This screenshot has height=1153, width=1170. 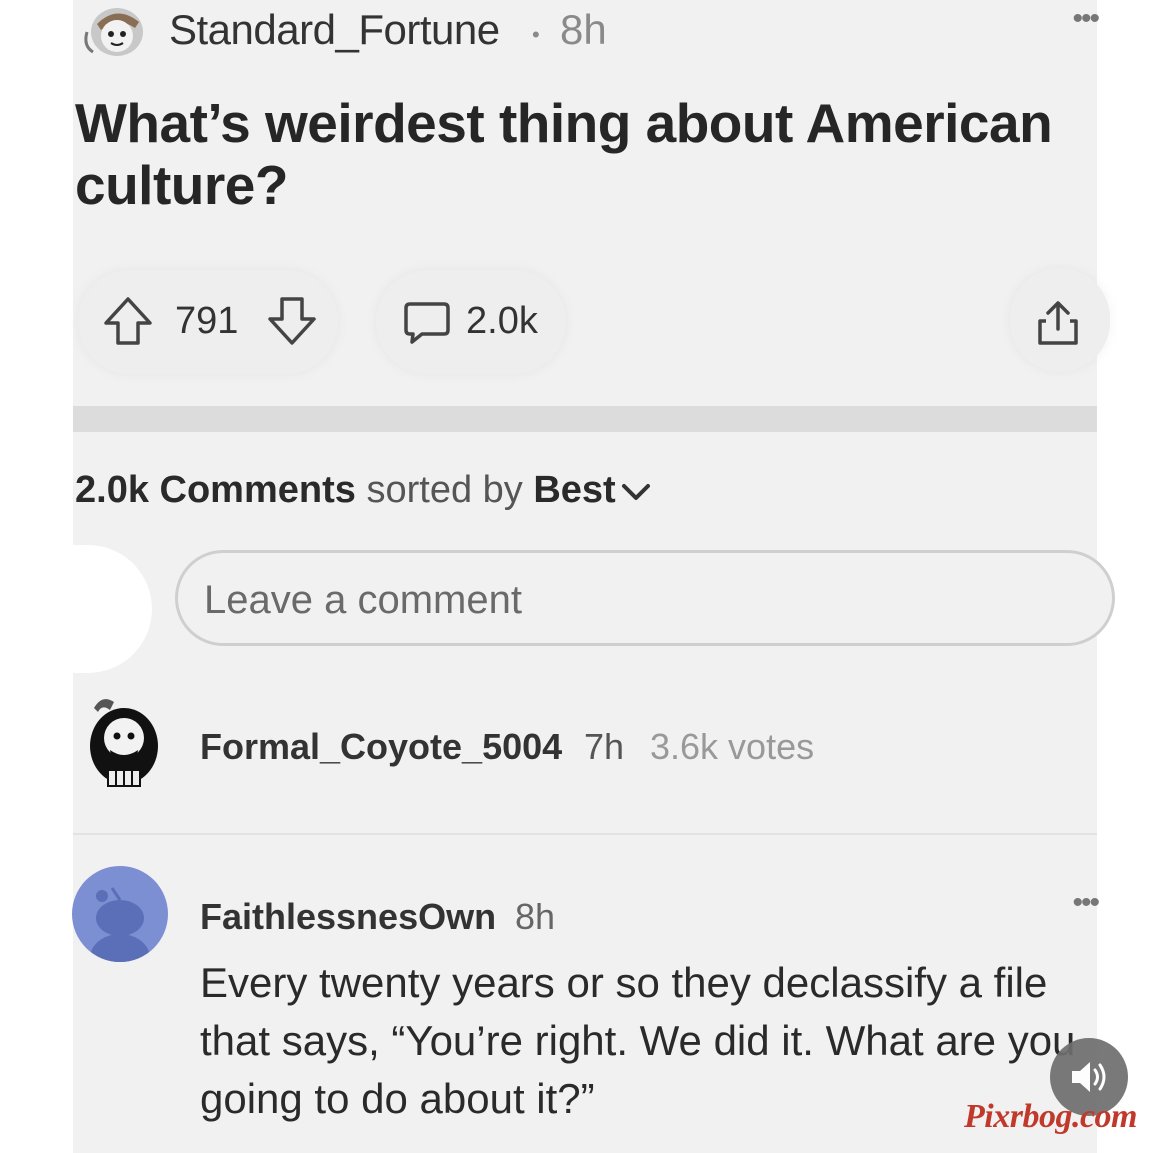 I want to click on sort-value: Best, so click(x=574, y=490).